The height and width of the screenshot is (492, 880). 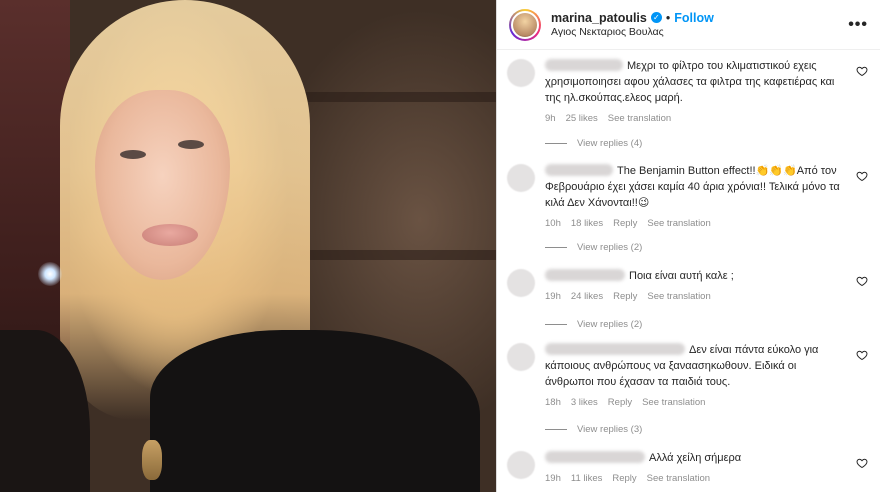 What do you see at coordinates (587, 478) in the screenshot?
I see `comment-likes: 11 likes` at bounding box center [587, 478].